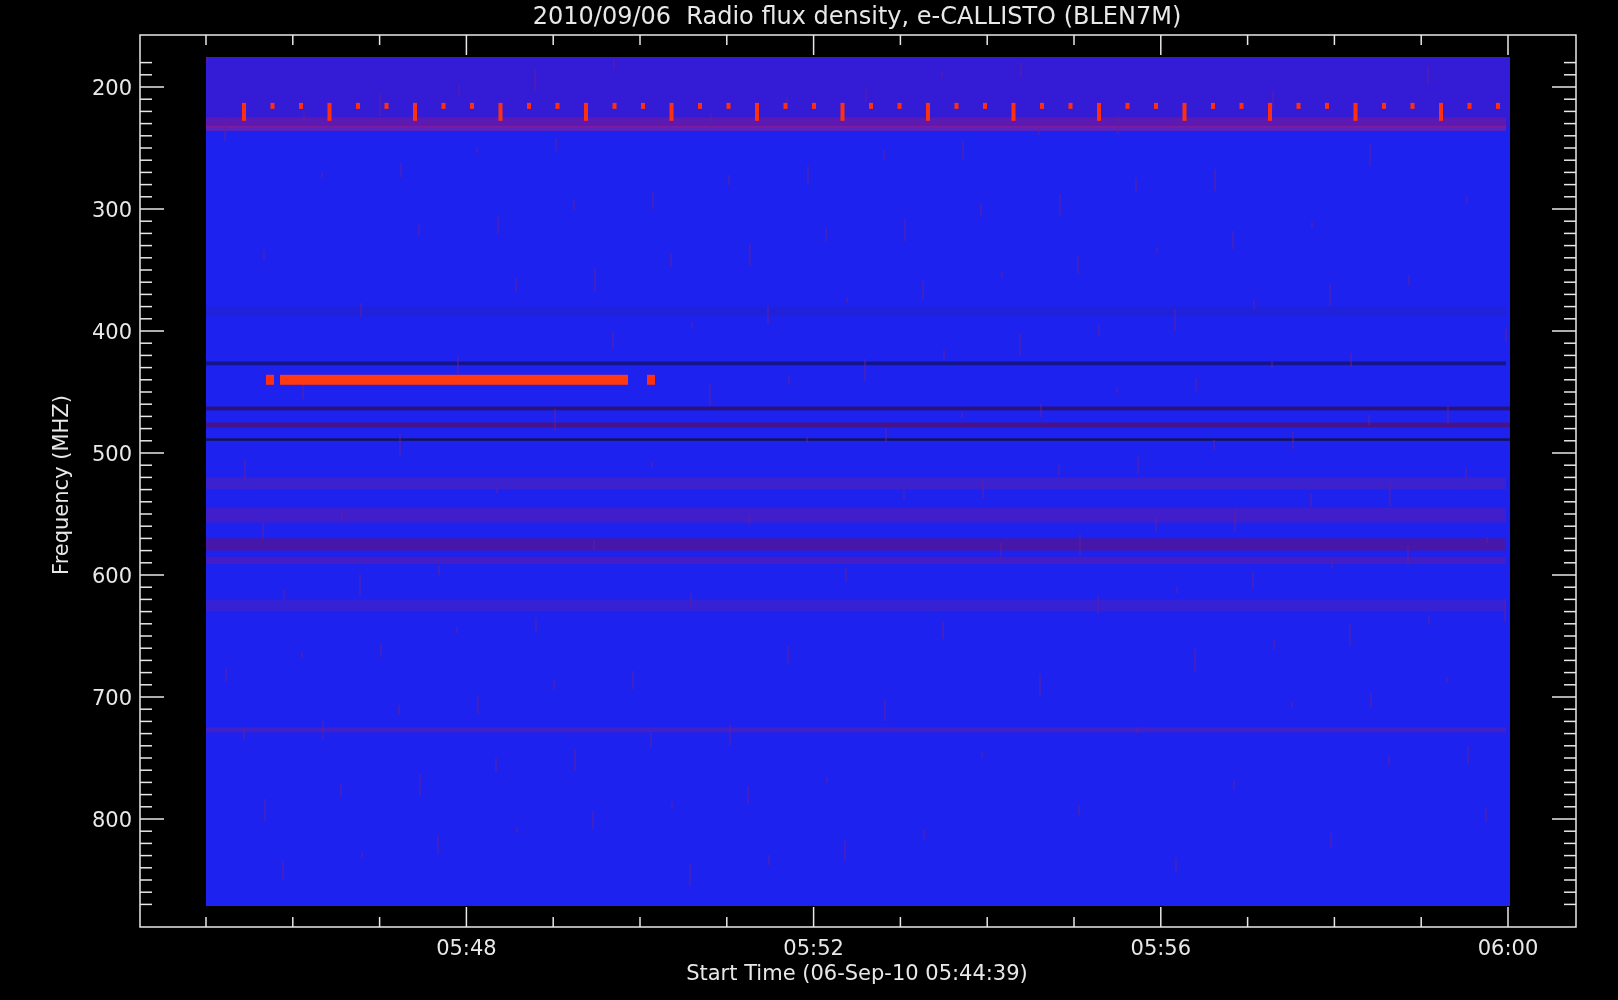 This screenshot has width=1618, height=1000. What do you see at coordinates (1161, 948) in the screenshot?
I see `tick-label: 05:56` at bounding box center [1161, 948].